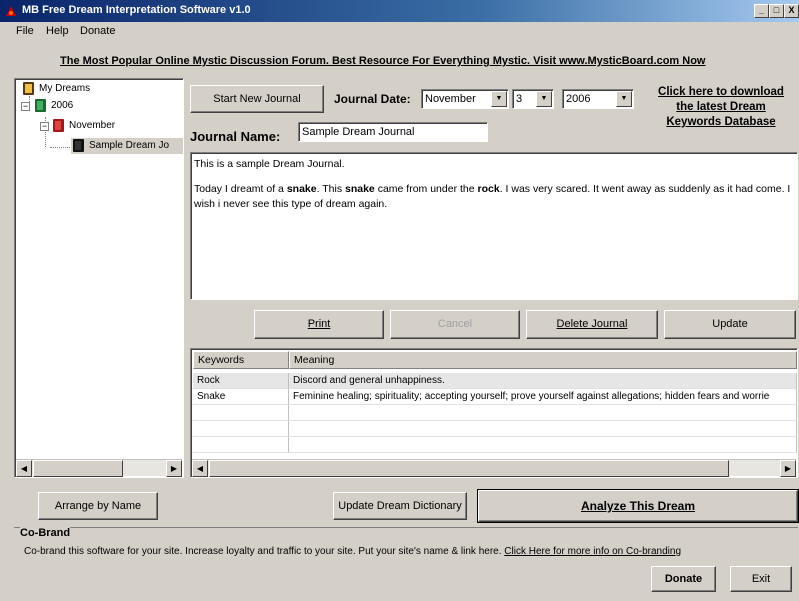  Describe the element at coordinates (776, 11) in the screenshot. I see `maximize-button: □` at that location.